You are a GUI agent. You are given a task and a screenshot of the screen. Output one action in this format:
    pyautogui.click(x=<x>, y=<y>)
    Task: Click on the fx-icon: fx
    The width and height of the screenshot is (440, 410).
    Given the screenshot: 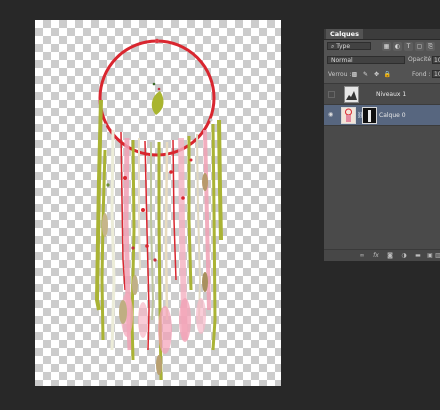 What is the action you would take?
    pyautogui.click(x=376, y=255)
    